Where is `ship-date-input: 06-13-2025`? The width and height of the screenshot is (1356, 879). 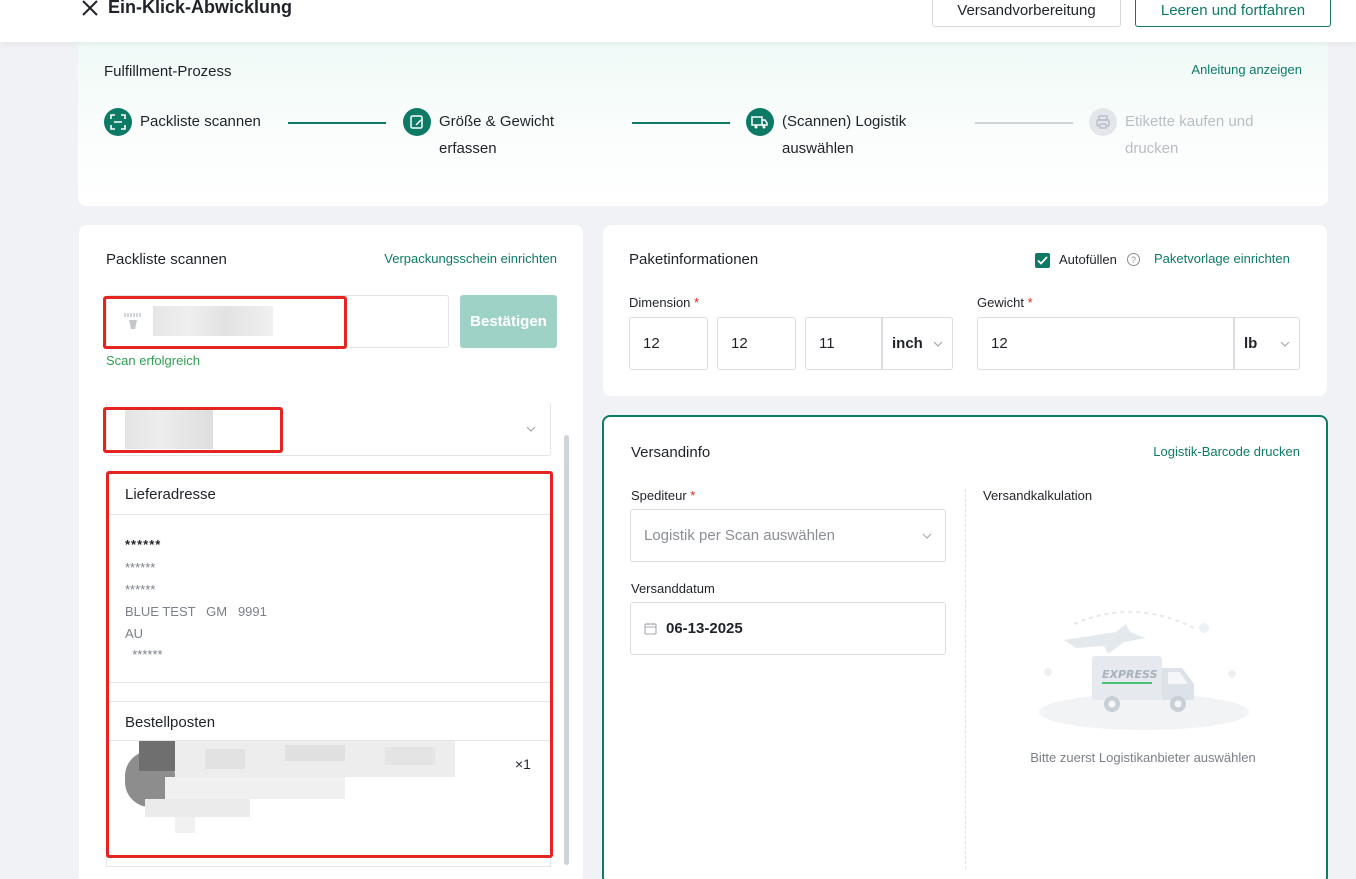
ship-date-input: 06-13-2025 is located at coordinates (788, 628).